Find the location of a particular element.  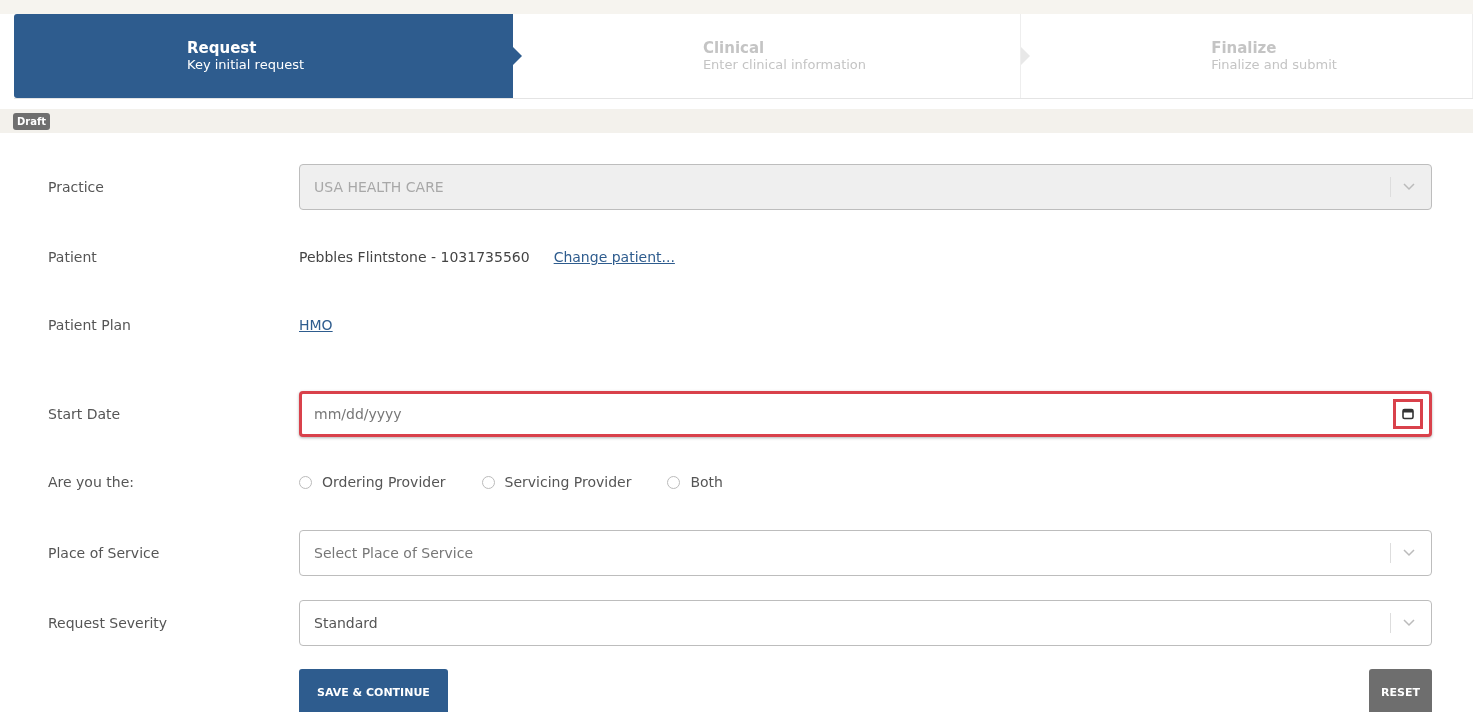

wizard-step: Request Key initial request is located at coordinates (263, 56).